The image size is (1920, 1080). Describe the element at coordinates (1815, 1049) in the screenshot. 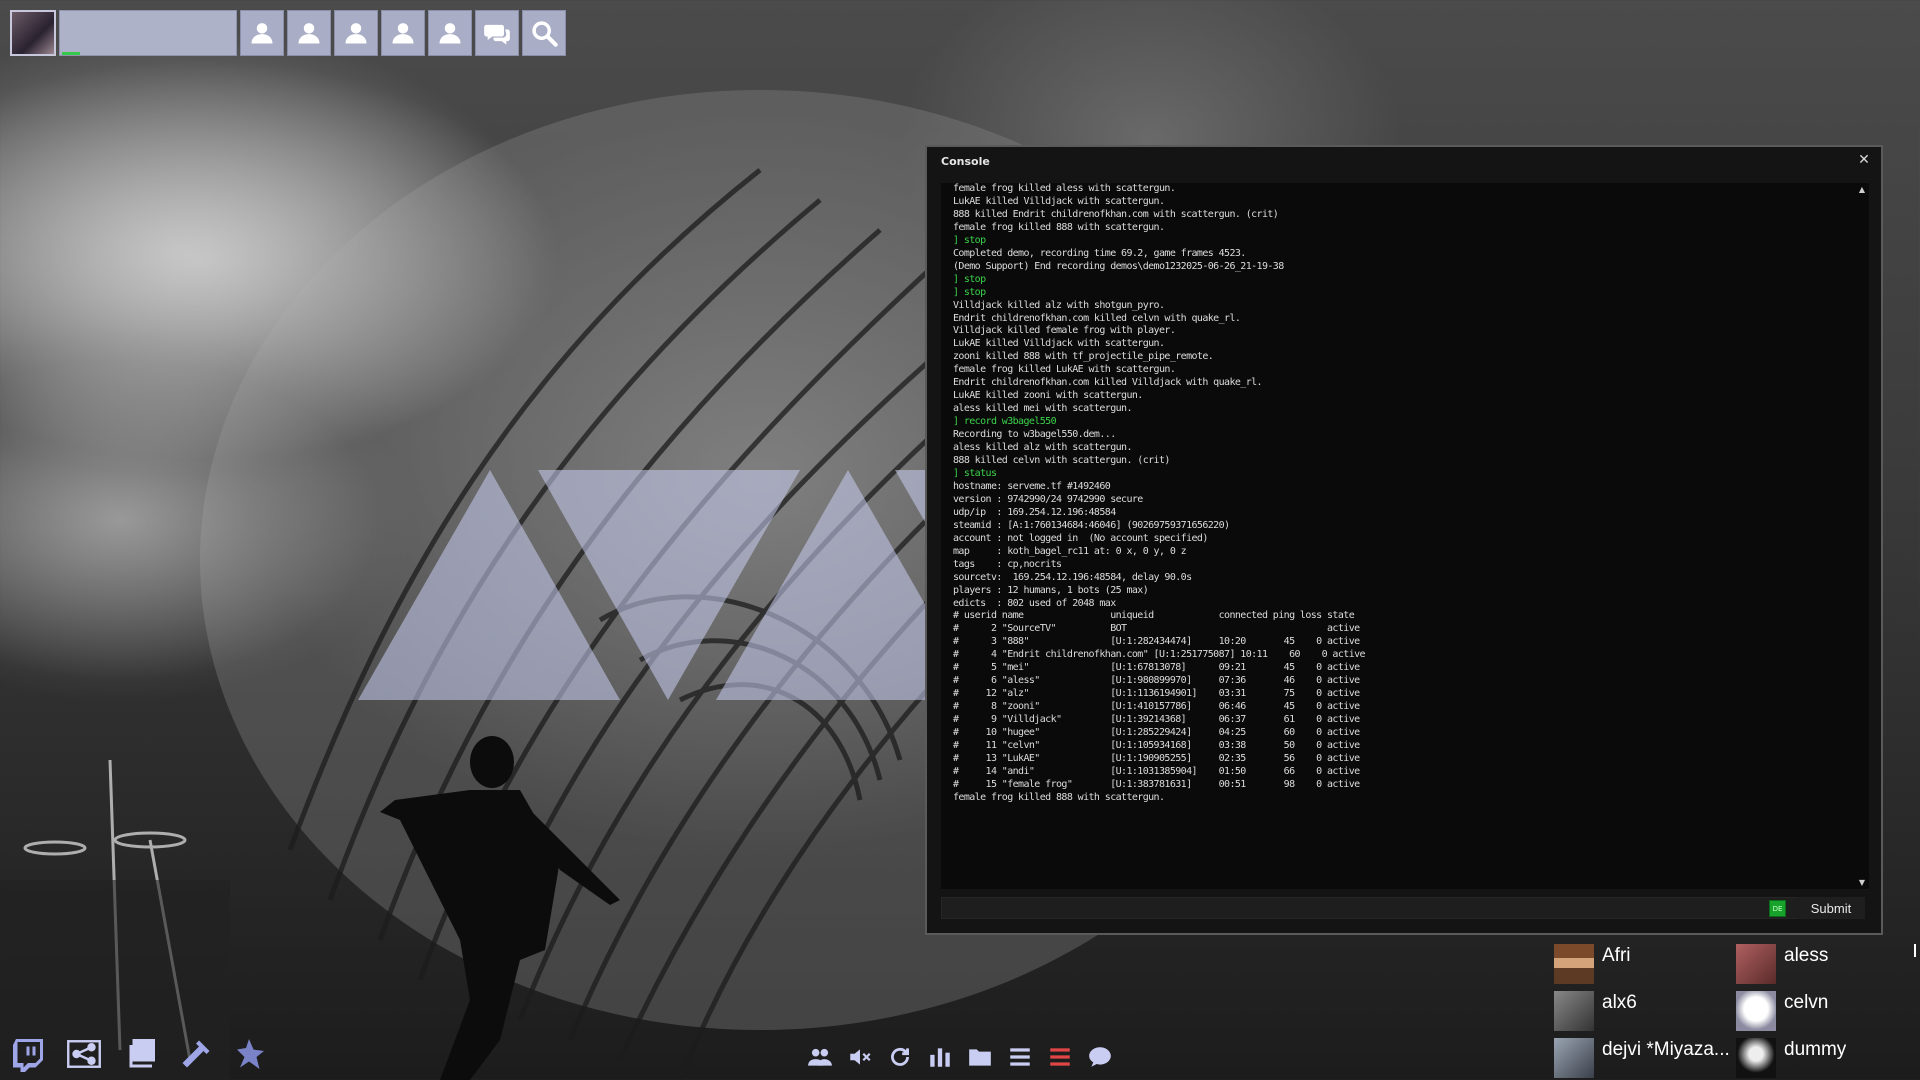

I see `player-name: dummy` at that location.